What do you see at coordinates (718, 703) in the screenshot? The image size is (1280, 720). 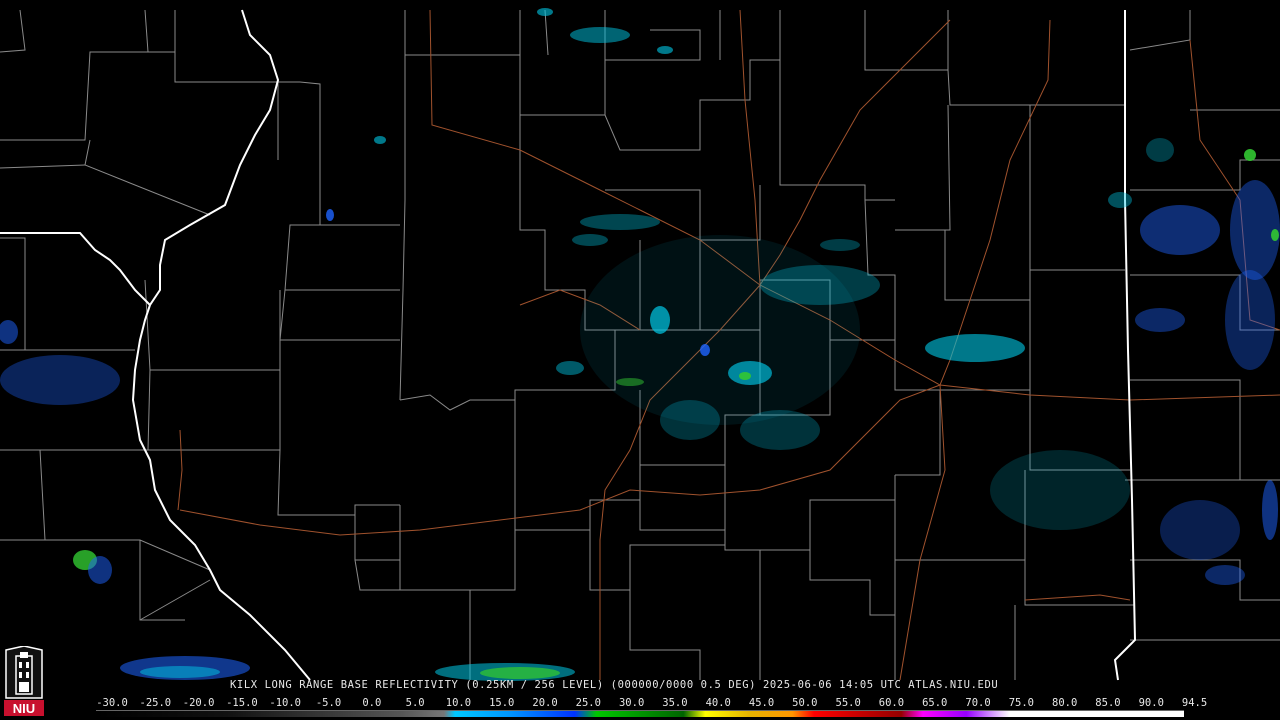 I see `colorbar-label: 40.0` at bounding box center [718, 703].